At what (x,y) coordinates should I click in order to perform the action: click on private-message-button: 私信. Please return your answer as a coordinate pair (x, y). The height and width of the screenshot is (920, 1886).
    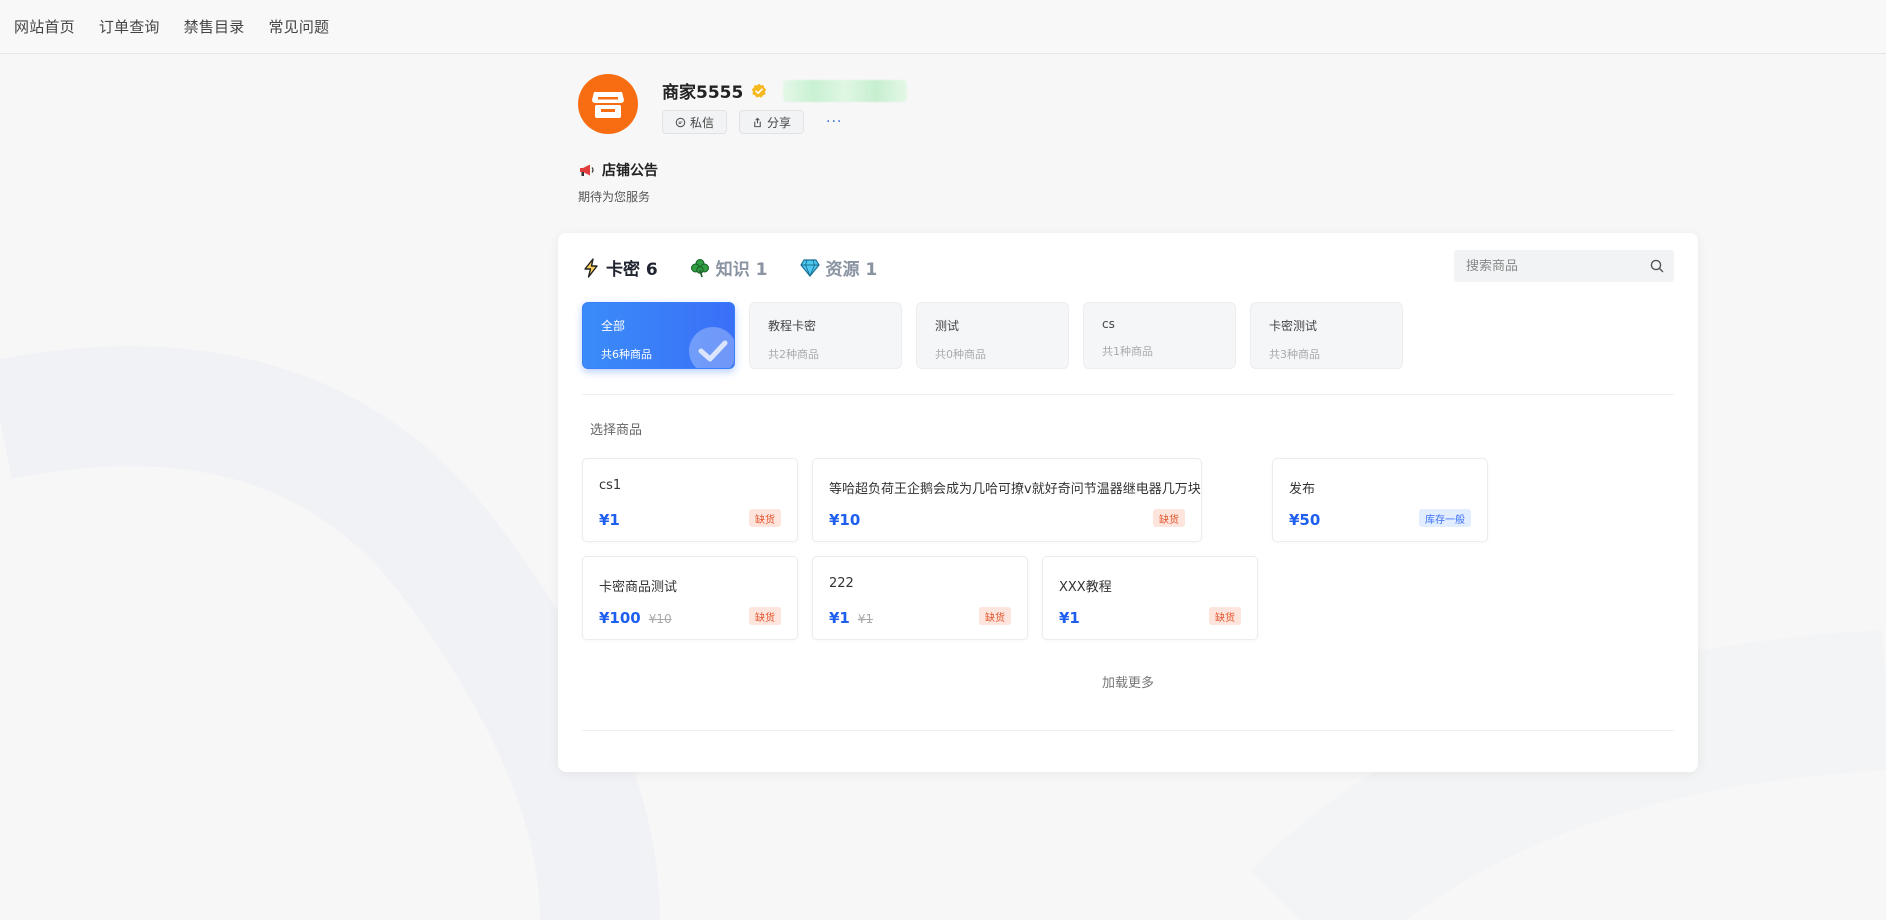
    Looking at the image, I should click on (695, 122).